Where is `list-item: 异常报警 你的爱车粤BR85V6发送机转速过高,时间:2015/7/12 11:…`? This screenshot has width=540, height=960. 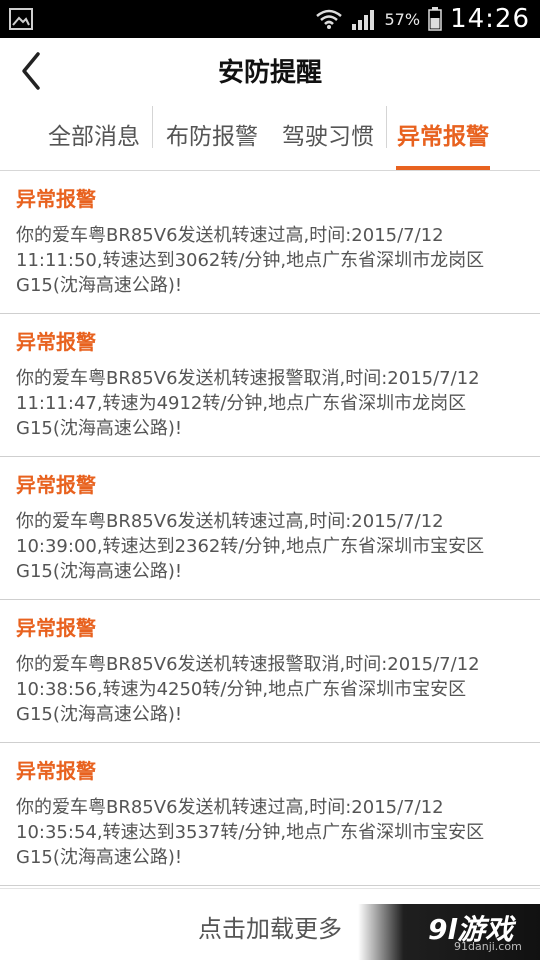
list-item: 异常报警 你的爱车粤BR85V6发送机转速过高,时间:2015/7/12 11:… is located at coordinates (270, 242).